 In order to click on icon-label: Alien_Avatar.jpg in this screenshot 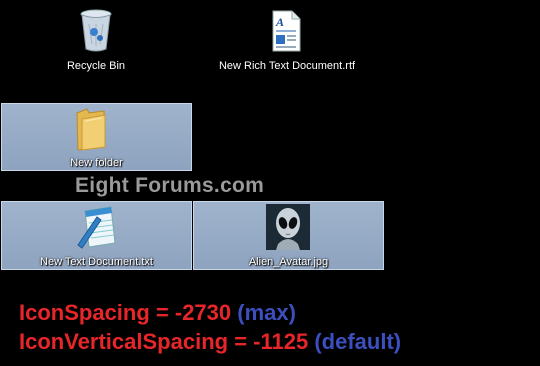, I will do `click(288, 262)`.